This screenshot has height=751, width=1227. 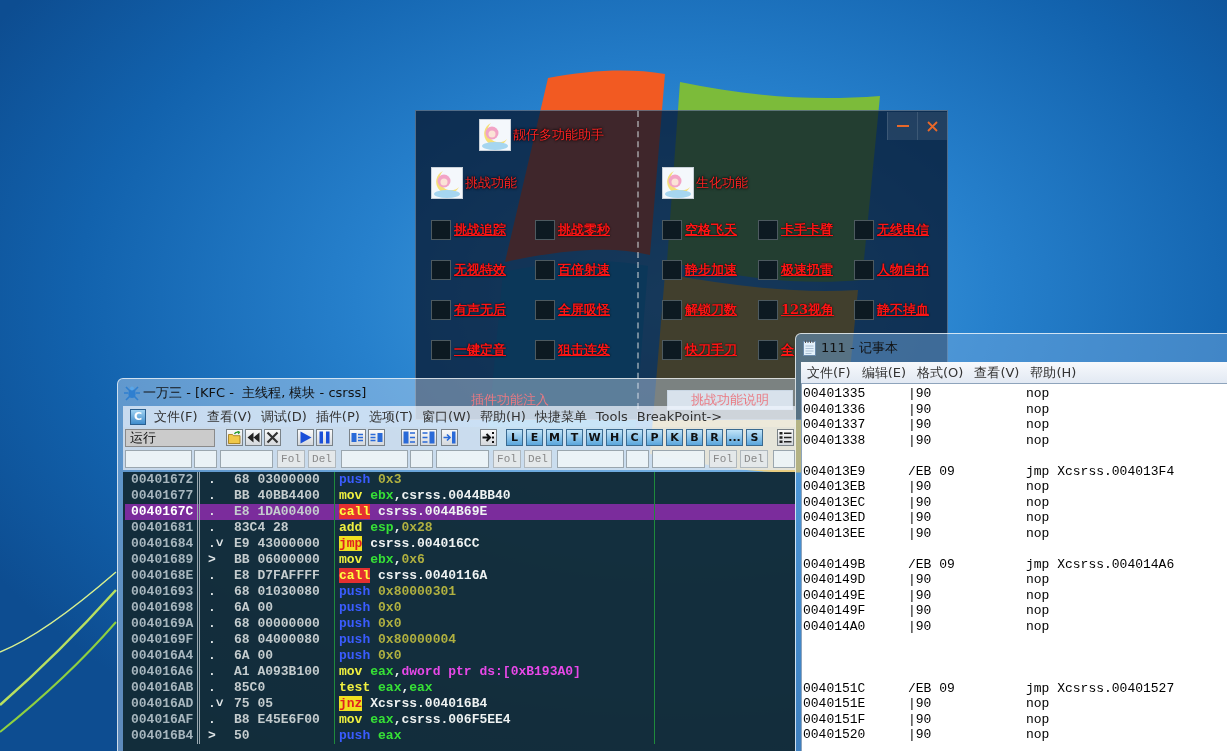 What do you see at coordinates (449, 437) in the screenshot?
I see `return-button` at bounding box center [449, 437].